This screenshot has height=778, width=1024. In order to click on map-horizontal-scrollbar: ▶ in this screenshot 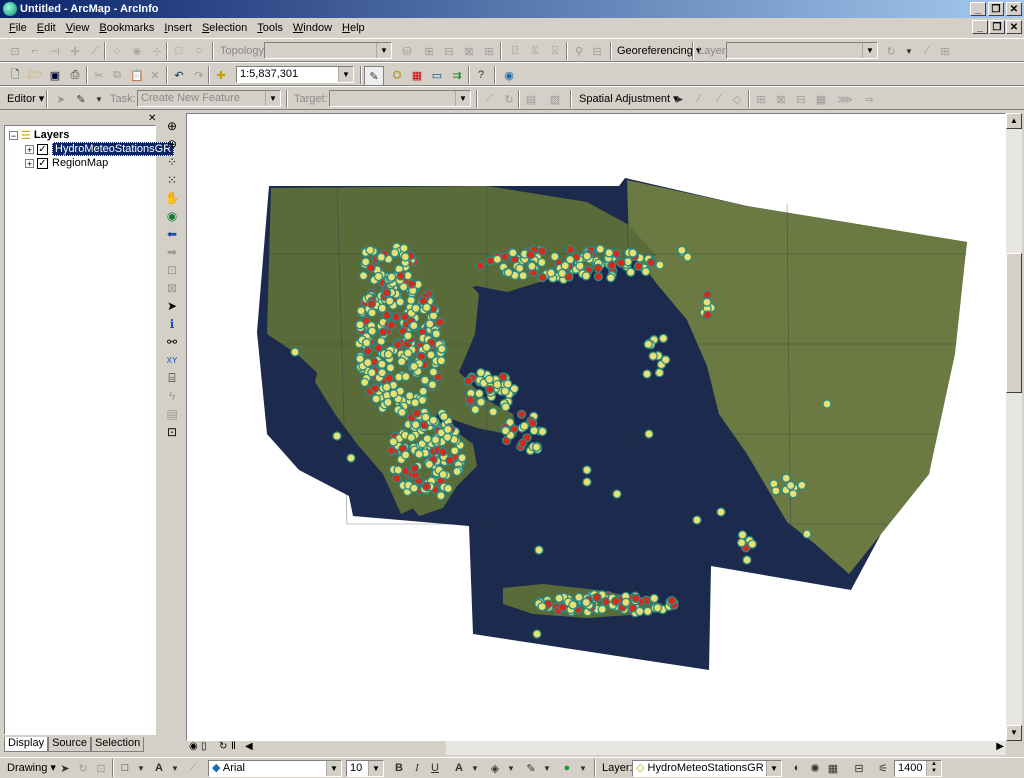, I will do `click(726, 748)`.